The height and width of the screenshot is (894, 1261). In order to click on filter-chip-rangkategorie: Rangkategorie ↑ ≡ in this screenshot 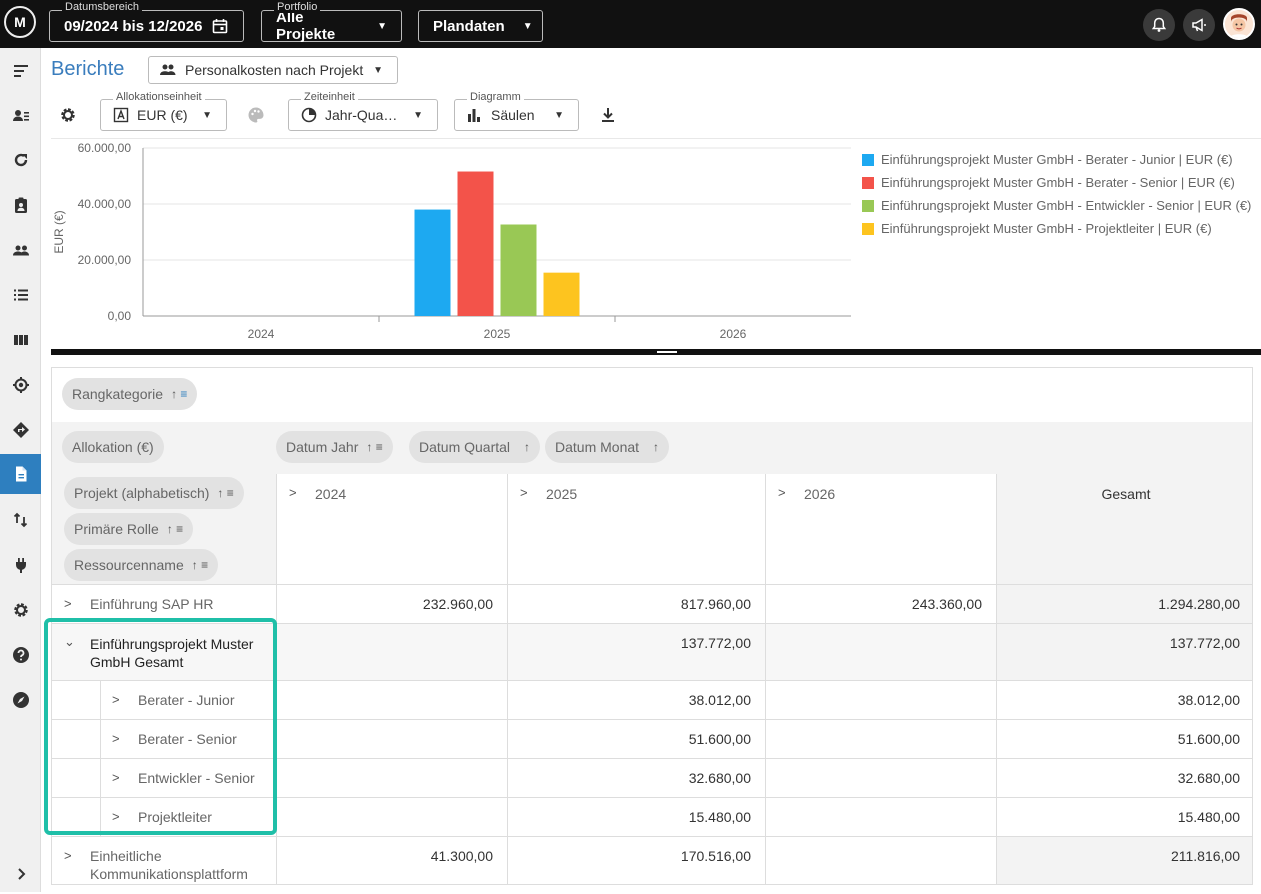, I will do `click(130, 394)`.